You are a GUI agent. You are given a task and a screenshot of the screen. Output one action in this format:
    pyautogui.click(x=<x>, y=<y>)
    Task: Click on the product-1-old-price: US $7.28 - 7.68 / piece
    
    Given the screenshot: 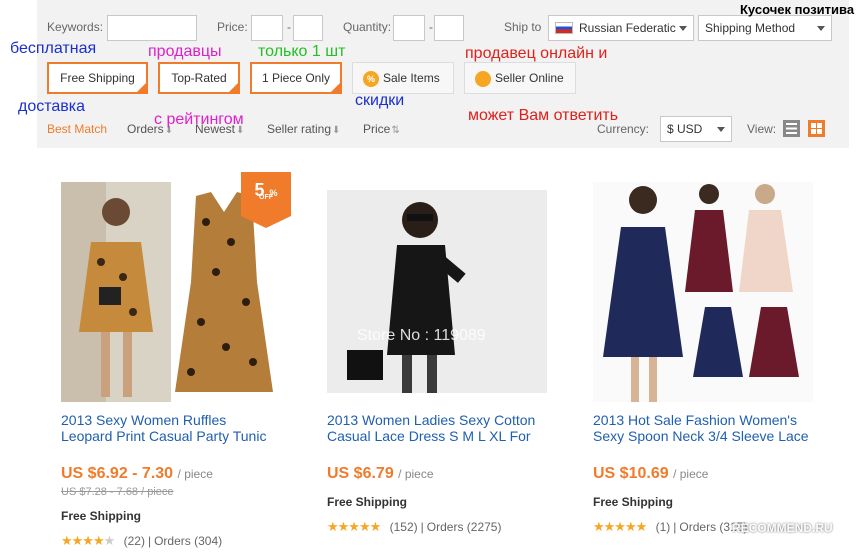 What is the action you would take?
    pyautogui.click(x=117, y=492)
    